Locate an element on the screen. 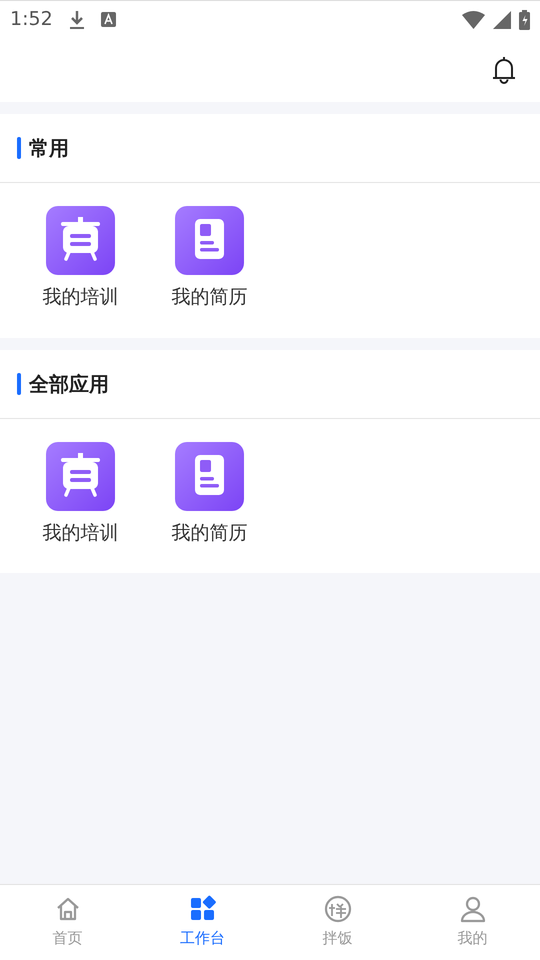 The image size is (540, 960). profile-icon is located at coordinates (472, 909).